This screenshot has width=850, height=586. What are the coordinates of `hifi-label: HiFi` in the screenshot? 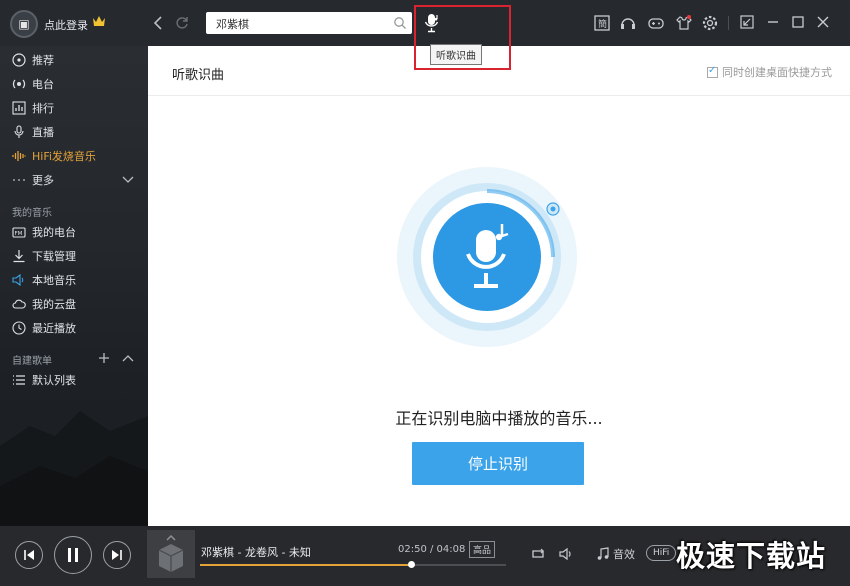 It's located at (661, 553).